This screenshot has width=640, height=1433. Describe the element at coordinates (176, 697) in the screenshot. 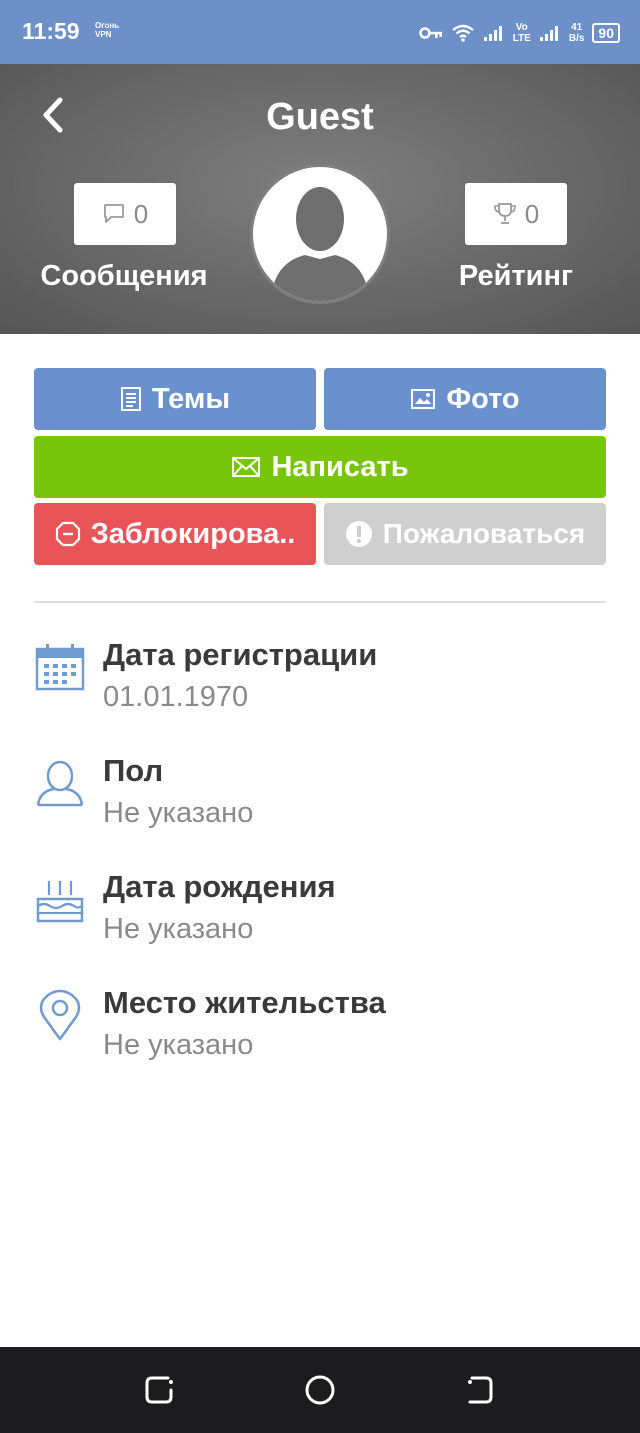

I see `info-value: 01.01.1970` at that location.